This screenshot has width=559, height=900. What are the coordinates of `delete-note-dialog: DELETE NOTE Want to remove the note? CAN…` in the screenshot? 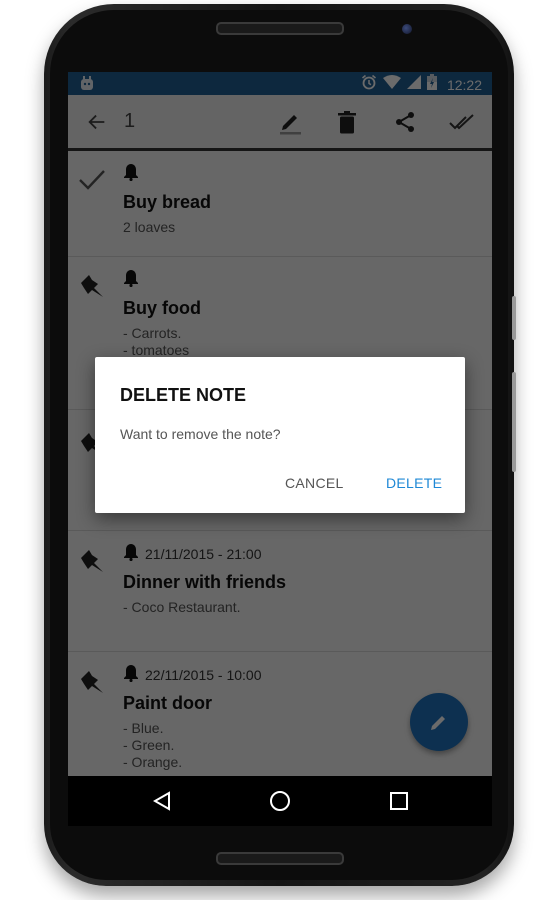 It's located at (280, 435).